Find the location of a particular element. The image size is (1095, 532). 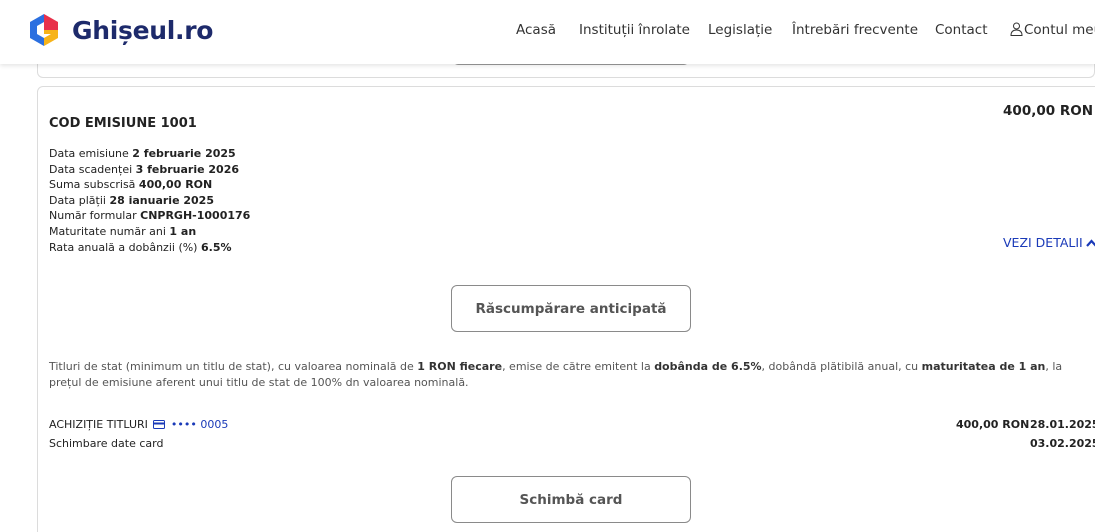

nav-contact: Contact is located at coordinates (961, 30).